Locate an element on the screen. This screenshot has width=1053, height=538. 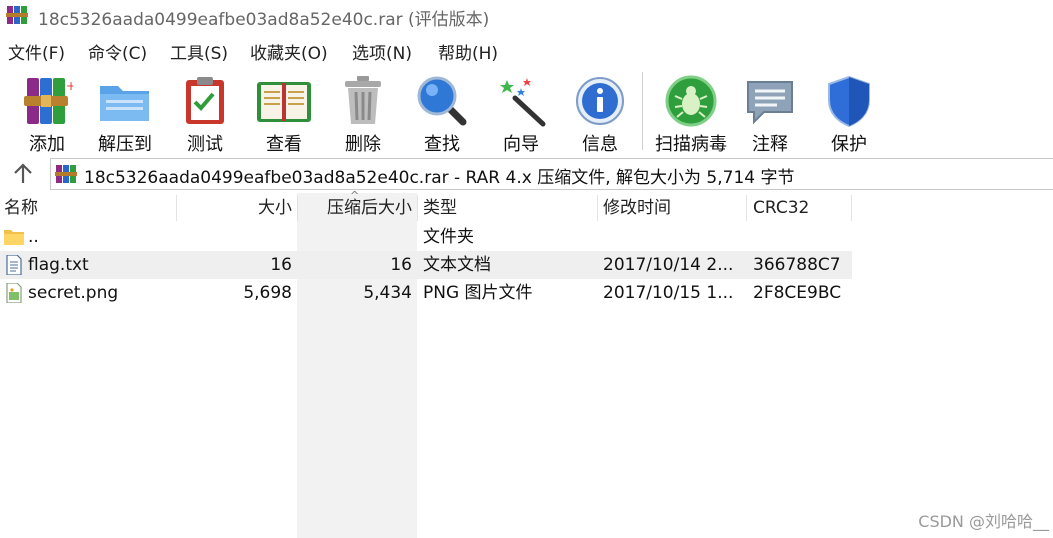
find-label: 查找 is located at coordinates (442, 144).